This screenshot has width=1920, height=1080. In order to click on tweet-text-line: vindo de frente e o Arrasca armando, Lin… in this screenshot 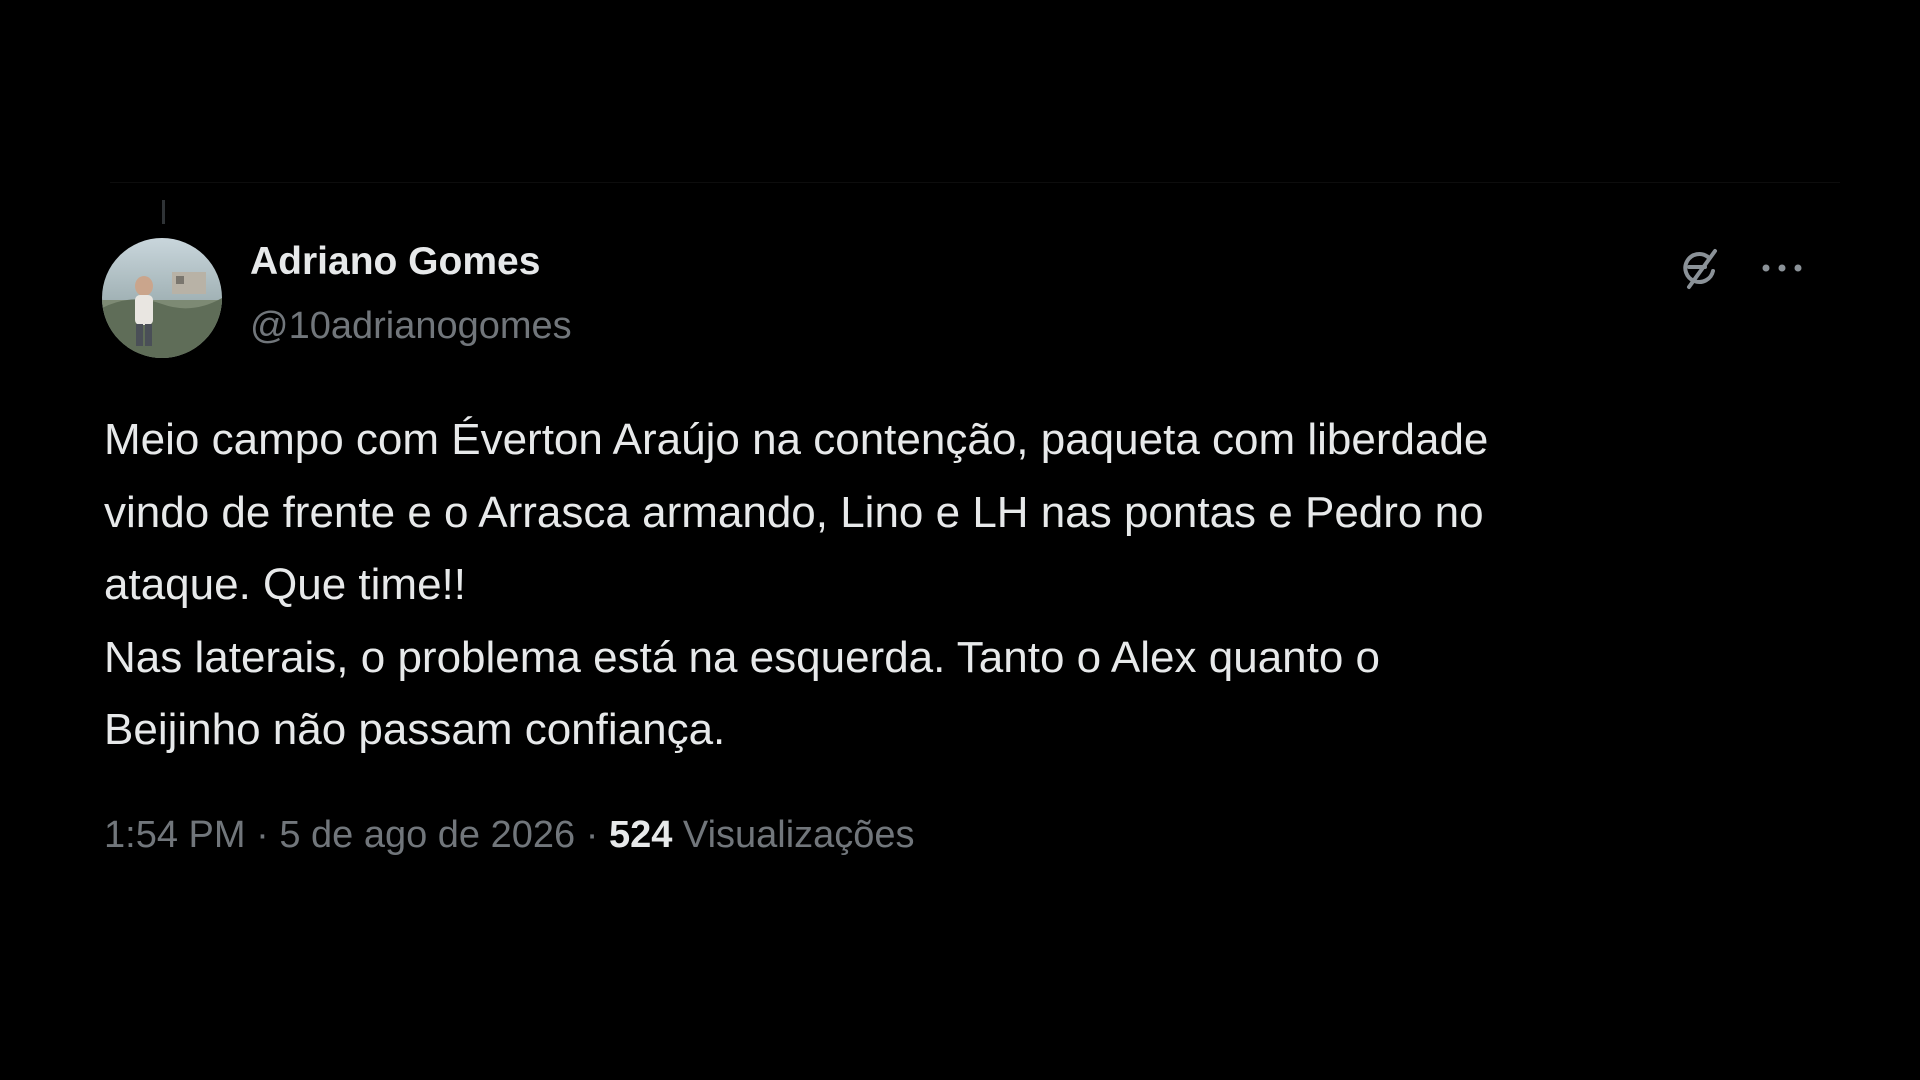, I will do `click(794, 512)`.